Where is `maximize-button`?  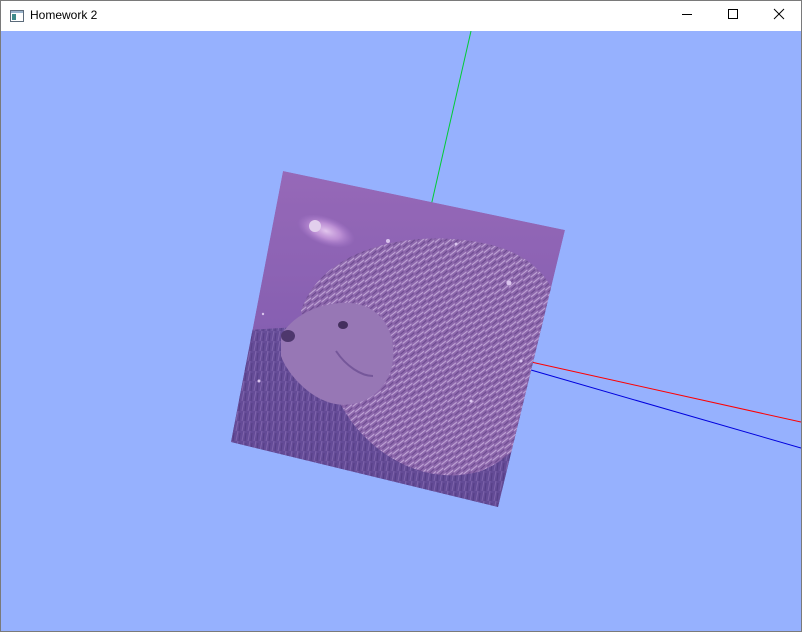
maximize-button is located at coordinates (733, 16).